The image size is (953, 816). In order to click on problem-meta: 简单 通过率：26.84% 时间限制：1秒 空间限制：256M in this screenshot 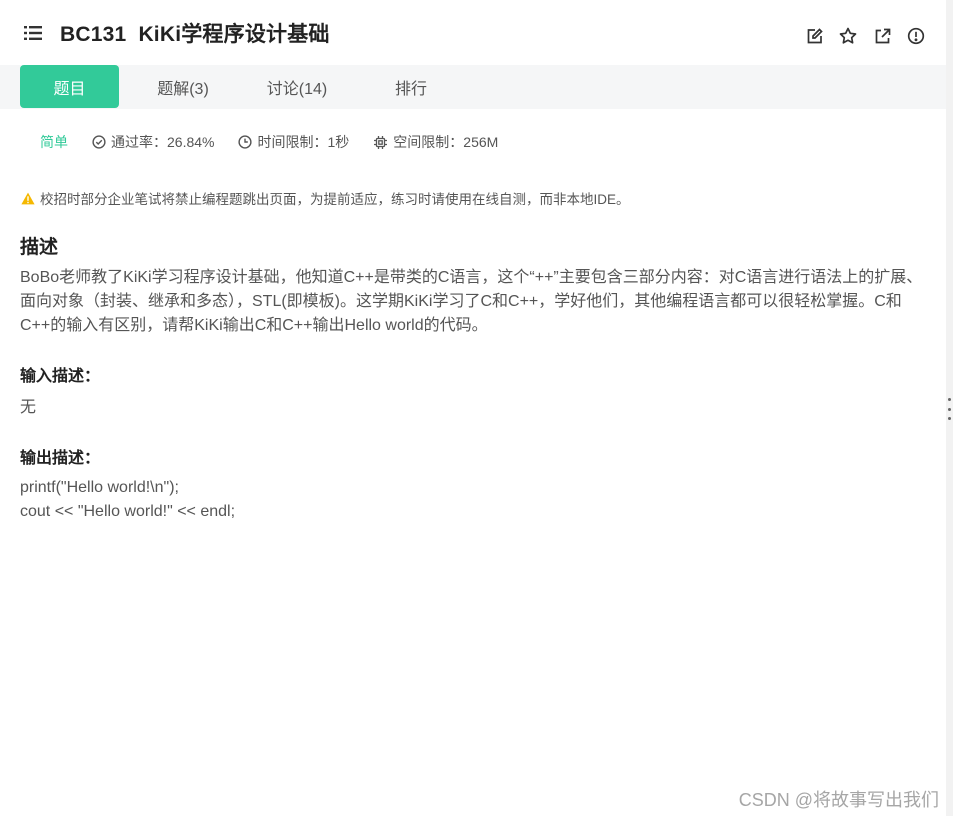, I will do `click(281, 142)`.